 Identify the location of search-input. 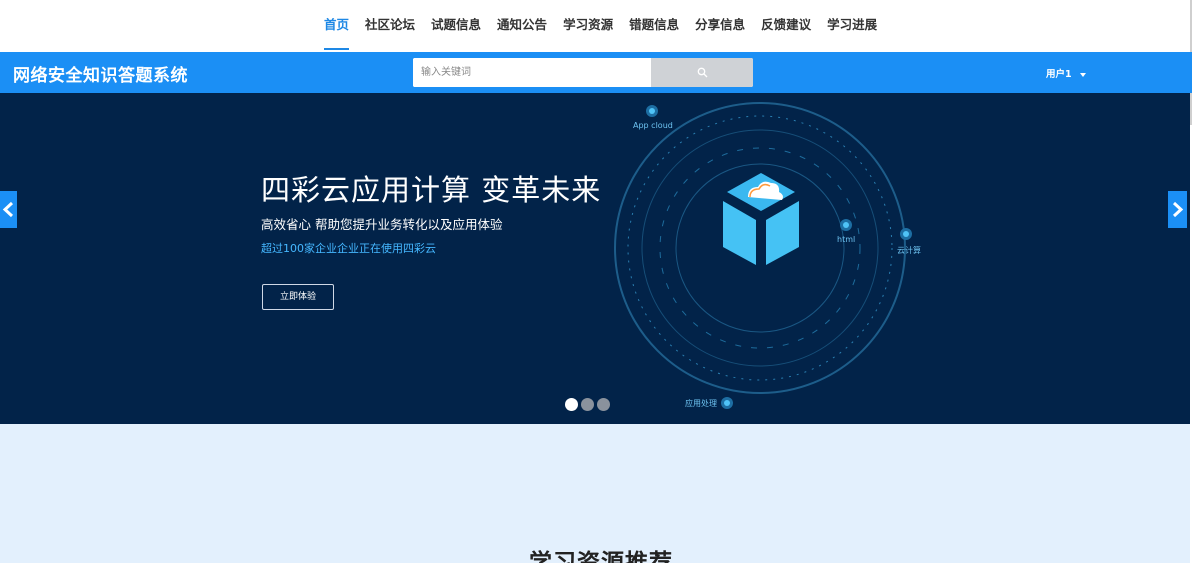
(532, 72).